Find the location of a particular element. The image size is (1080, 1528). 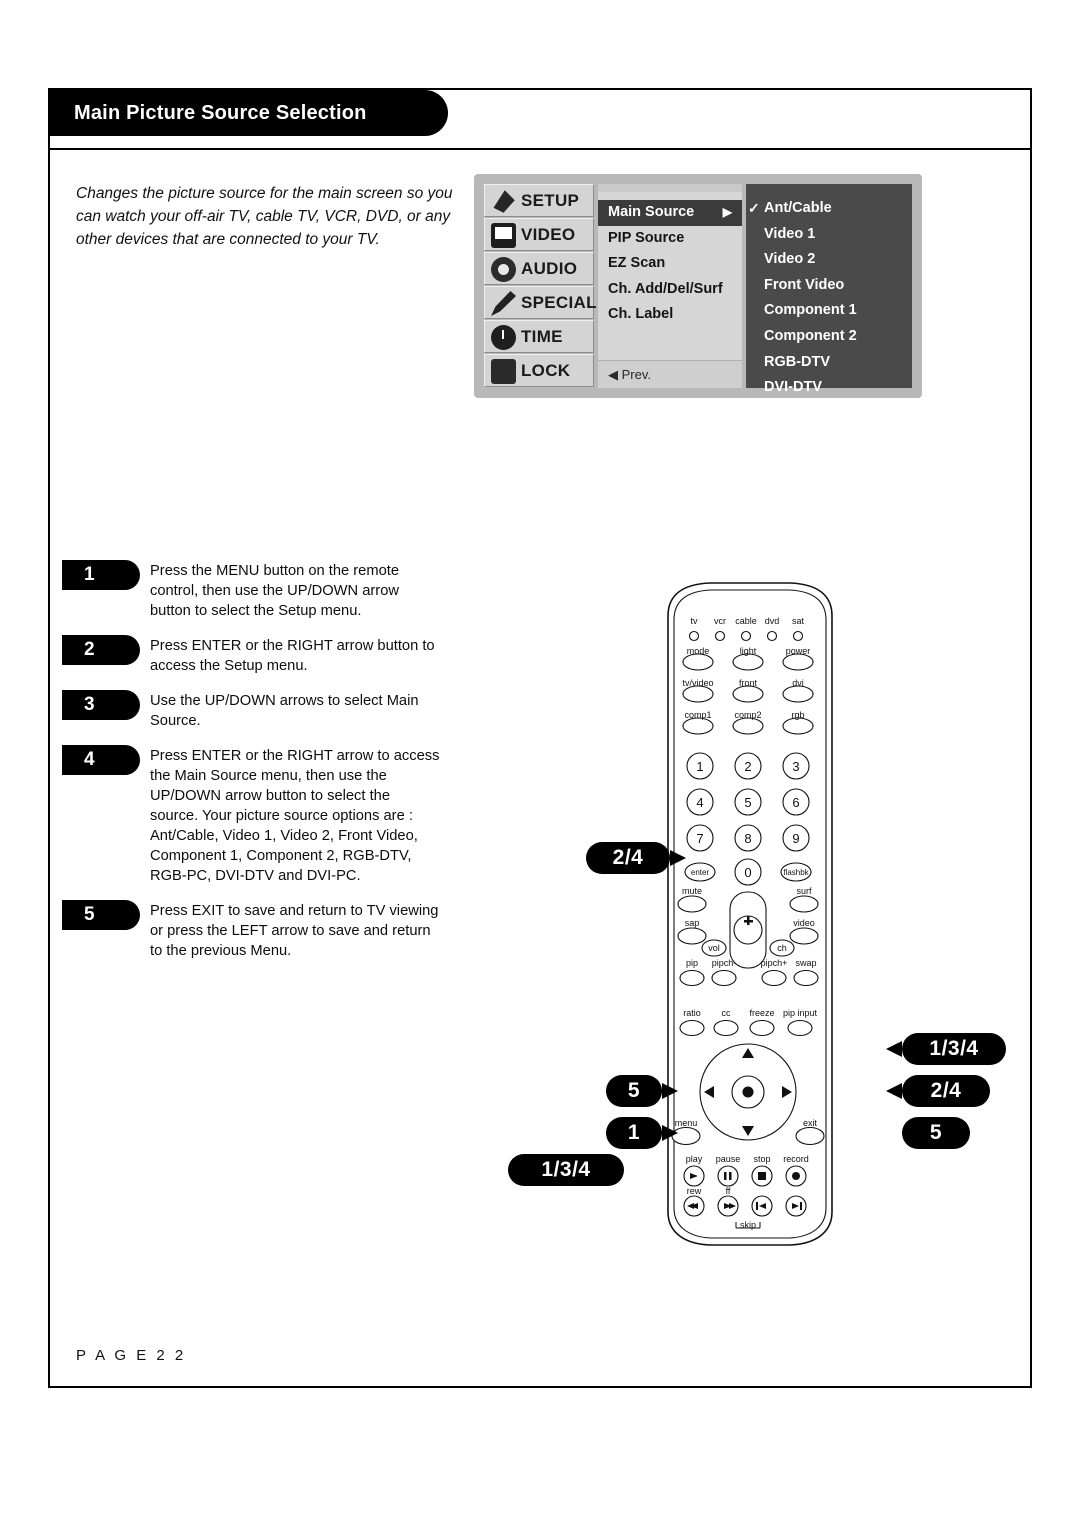

osd-source-front-video: Front Video is located at coordinates (838, 286).